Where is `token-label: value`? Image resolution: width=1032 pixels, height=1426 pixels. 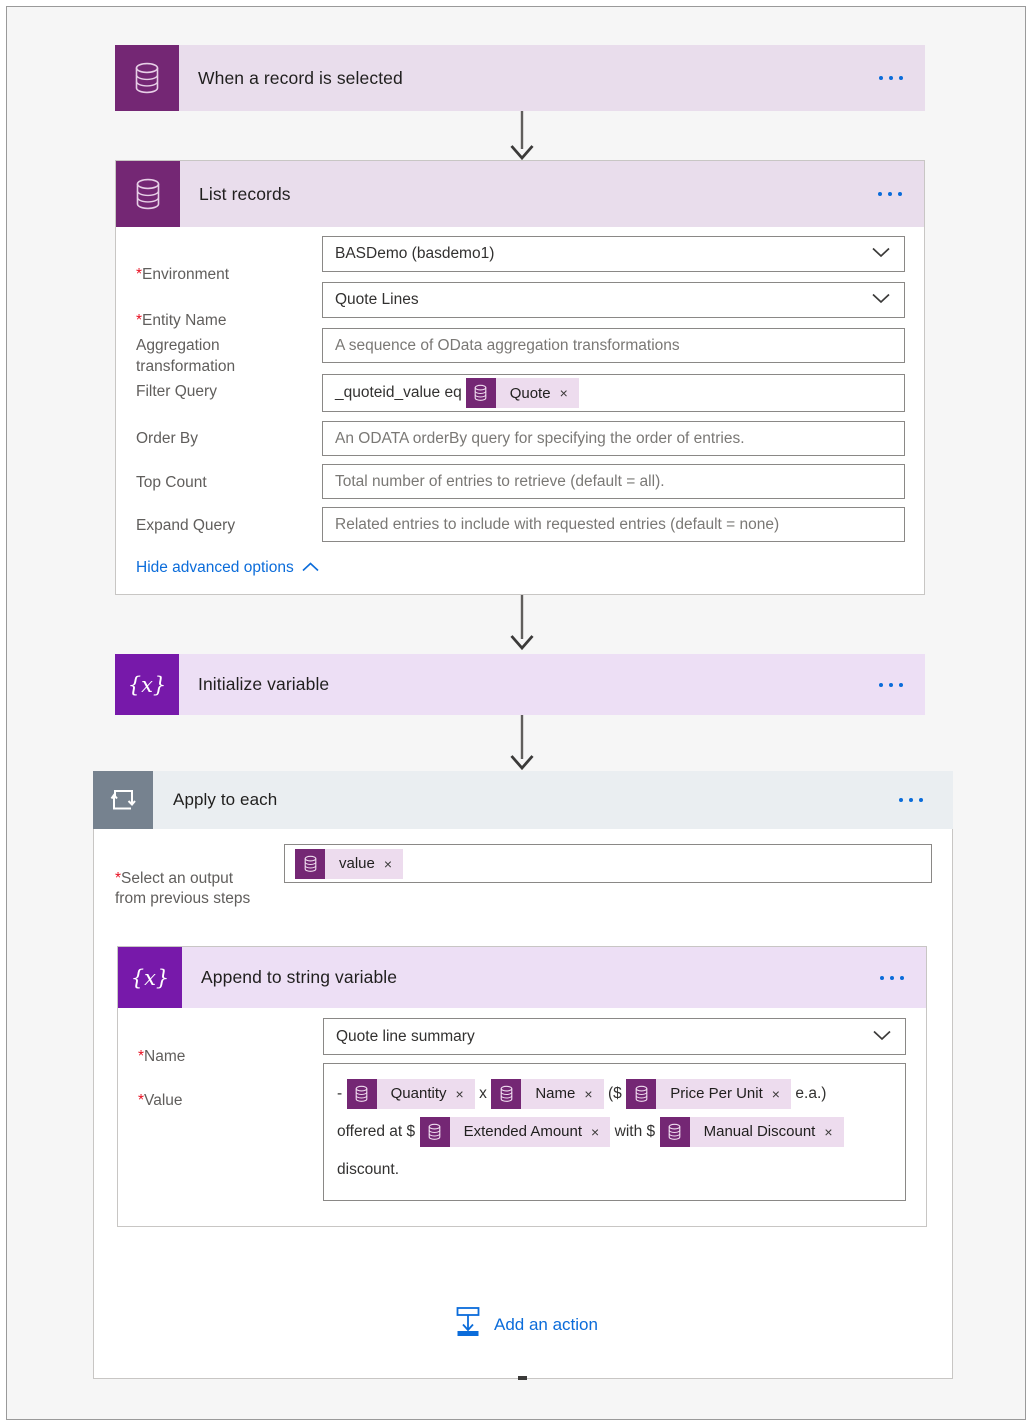 token-label: value is located at coordinates (357, 863).